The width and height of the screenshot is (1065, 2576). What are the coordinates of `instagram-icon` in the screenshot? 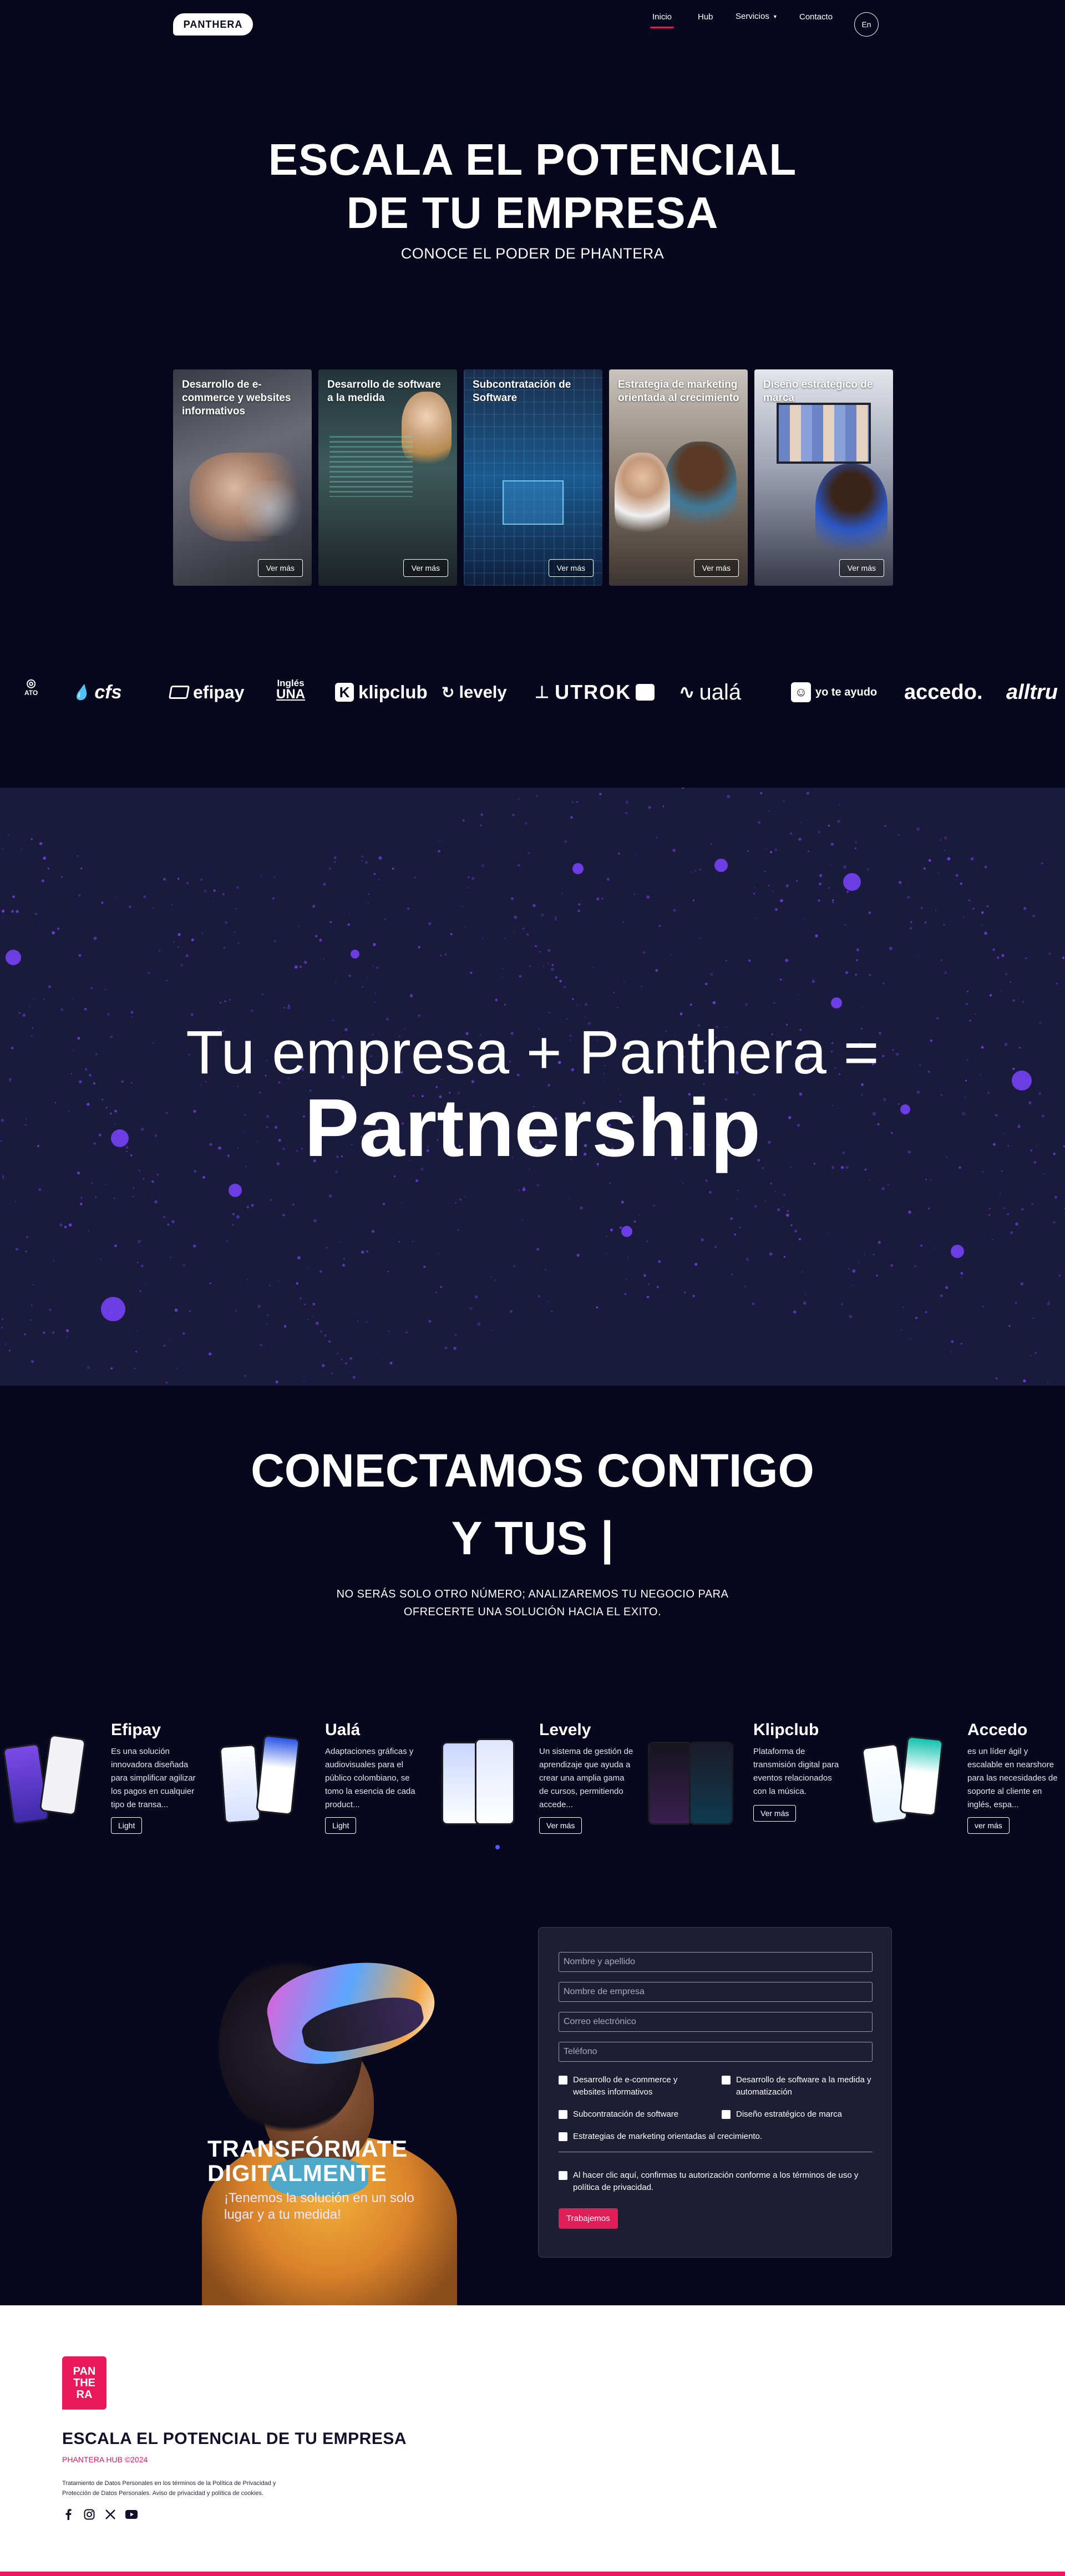 It's located at (89, 2514).